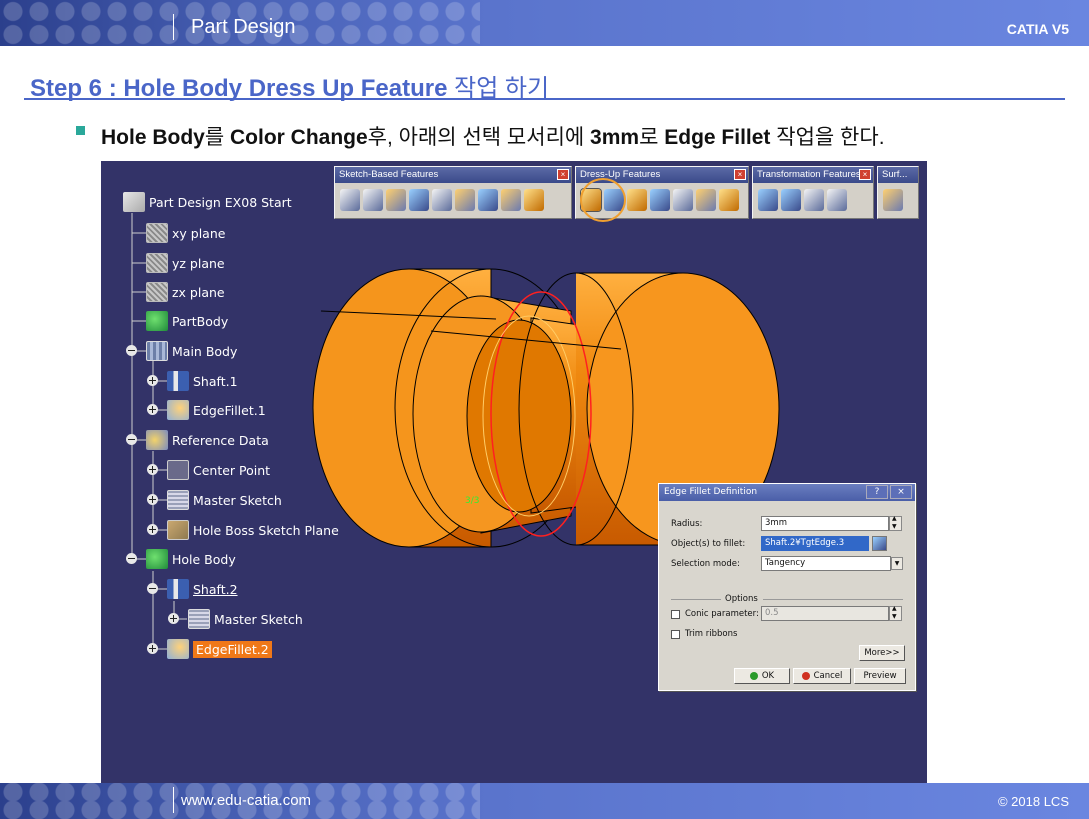 The height and width of the screenshot is (819, 1089). What do you see at coordinates (826, 563) in the screenshot?
I see `selection-mode-select: Tangency` at bounding box center [826, 563].